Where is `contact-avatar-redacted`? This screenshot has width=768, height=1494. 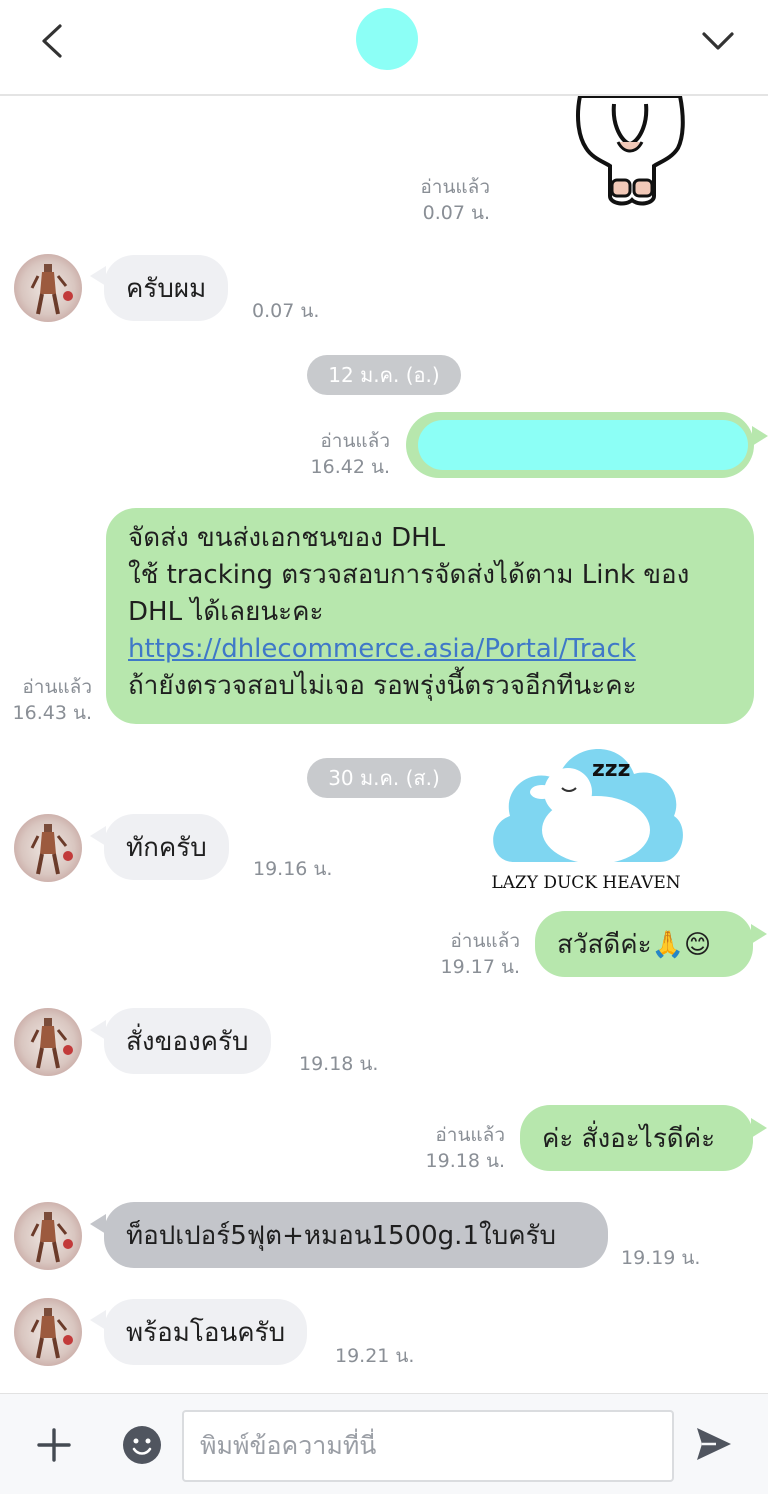
contact-avatar-redacted is located at coordinates (387, 39).